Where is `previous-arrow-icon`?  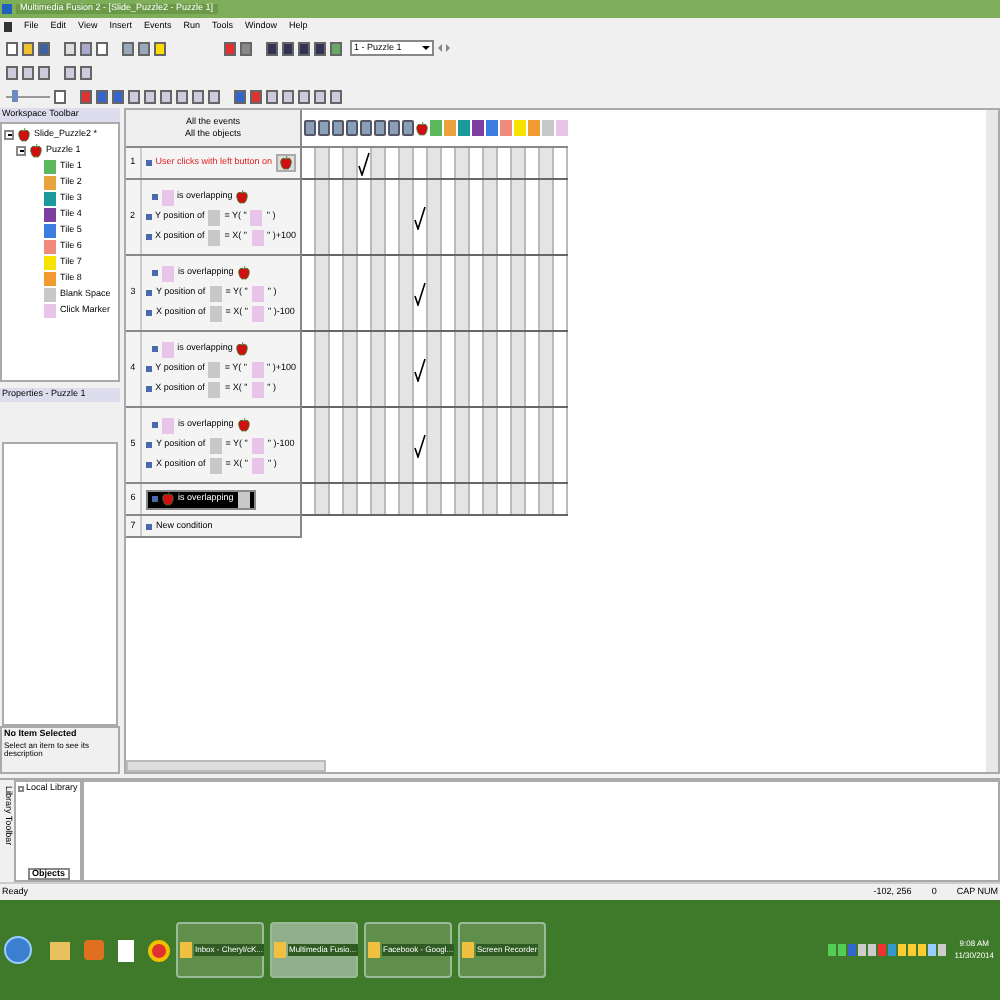 previous-arrow-icon is located at coordinates (440, 48).